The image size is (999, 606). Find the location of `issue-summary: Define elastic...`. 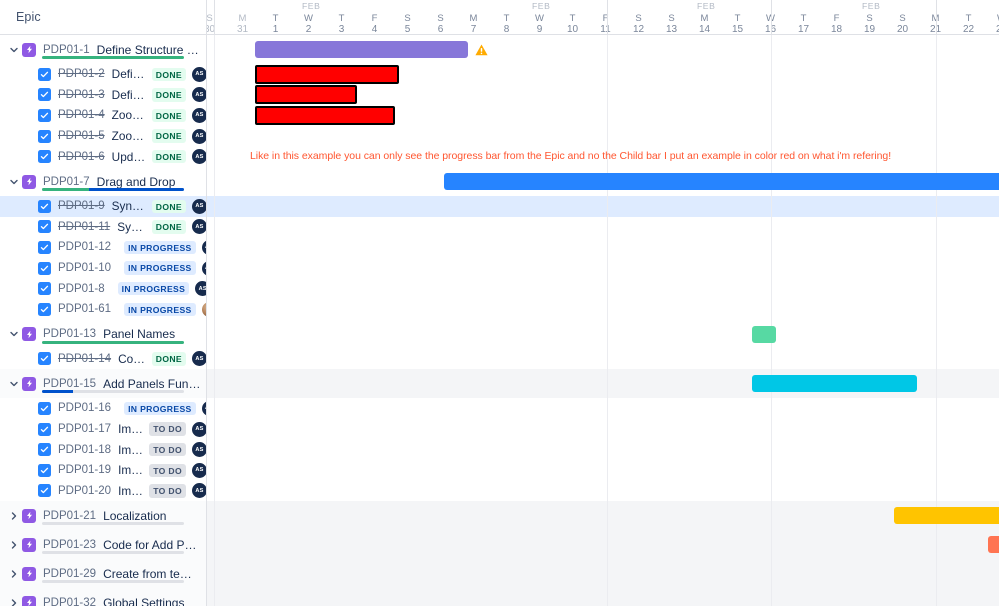

issue-summary: Define elastic... is located at coordinates (129, 74).